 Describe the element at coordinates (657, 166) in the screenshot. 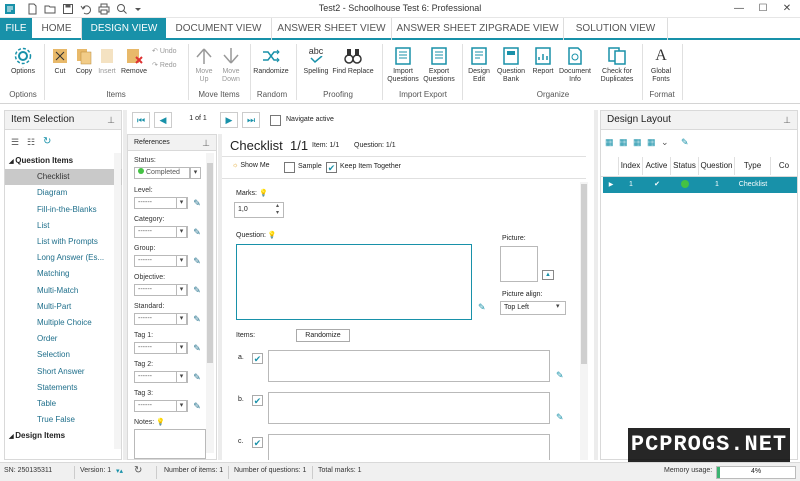

I see `column-active: Active` at that location.